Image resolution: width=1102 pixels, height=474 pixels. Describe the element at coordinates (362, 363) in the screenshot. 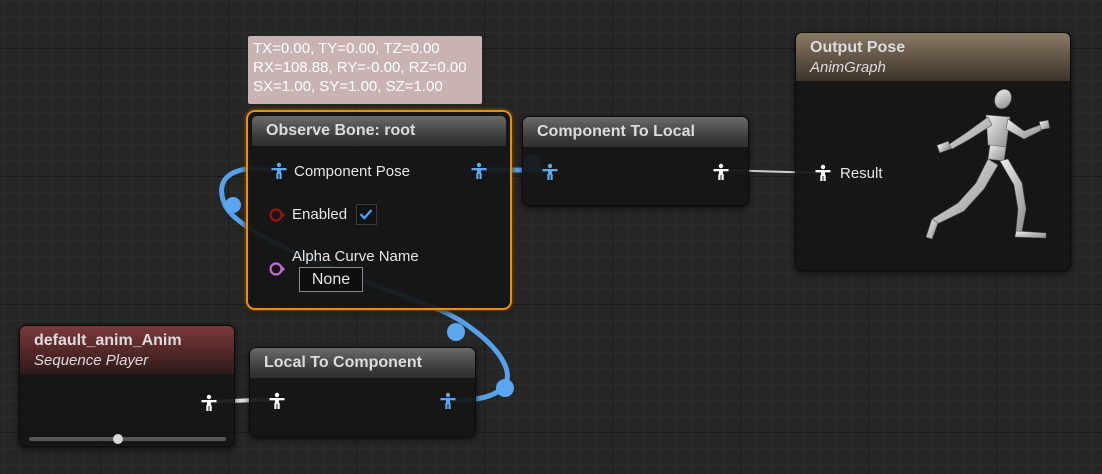

I see `local-to-component-title: Local To Component` at that location.